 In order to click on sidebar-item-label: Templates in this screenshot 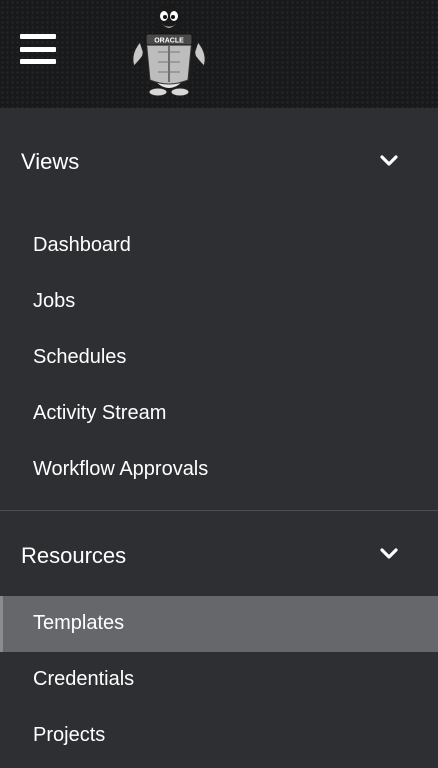, I will do `click(79, 623)`.